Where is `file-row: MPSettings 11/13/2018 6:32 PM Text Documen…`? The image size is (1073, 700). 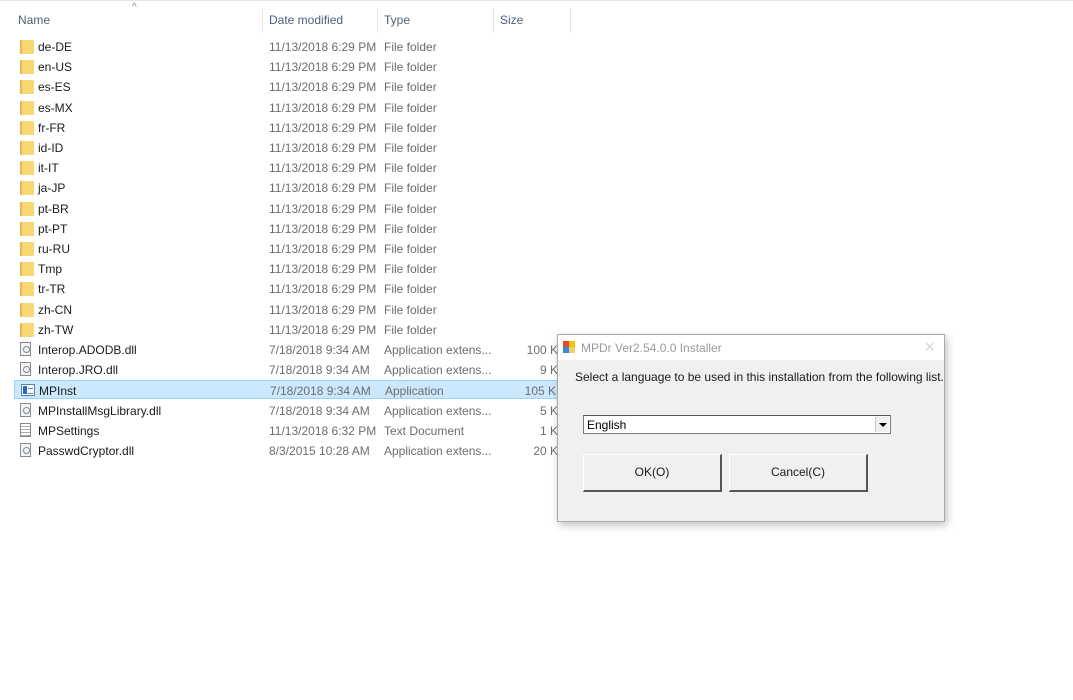
file-row: MPSettings 11/13/2018 6:32 PM Text Documen… is located at coordinates (287, 431).